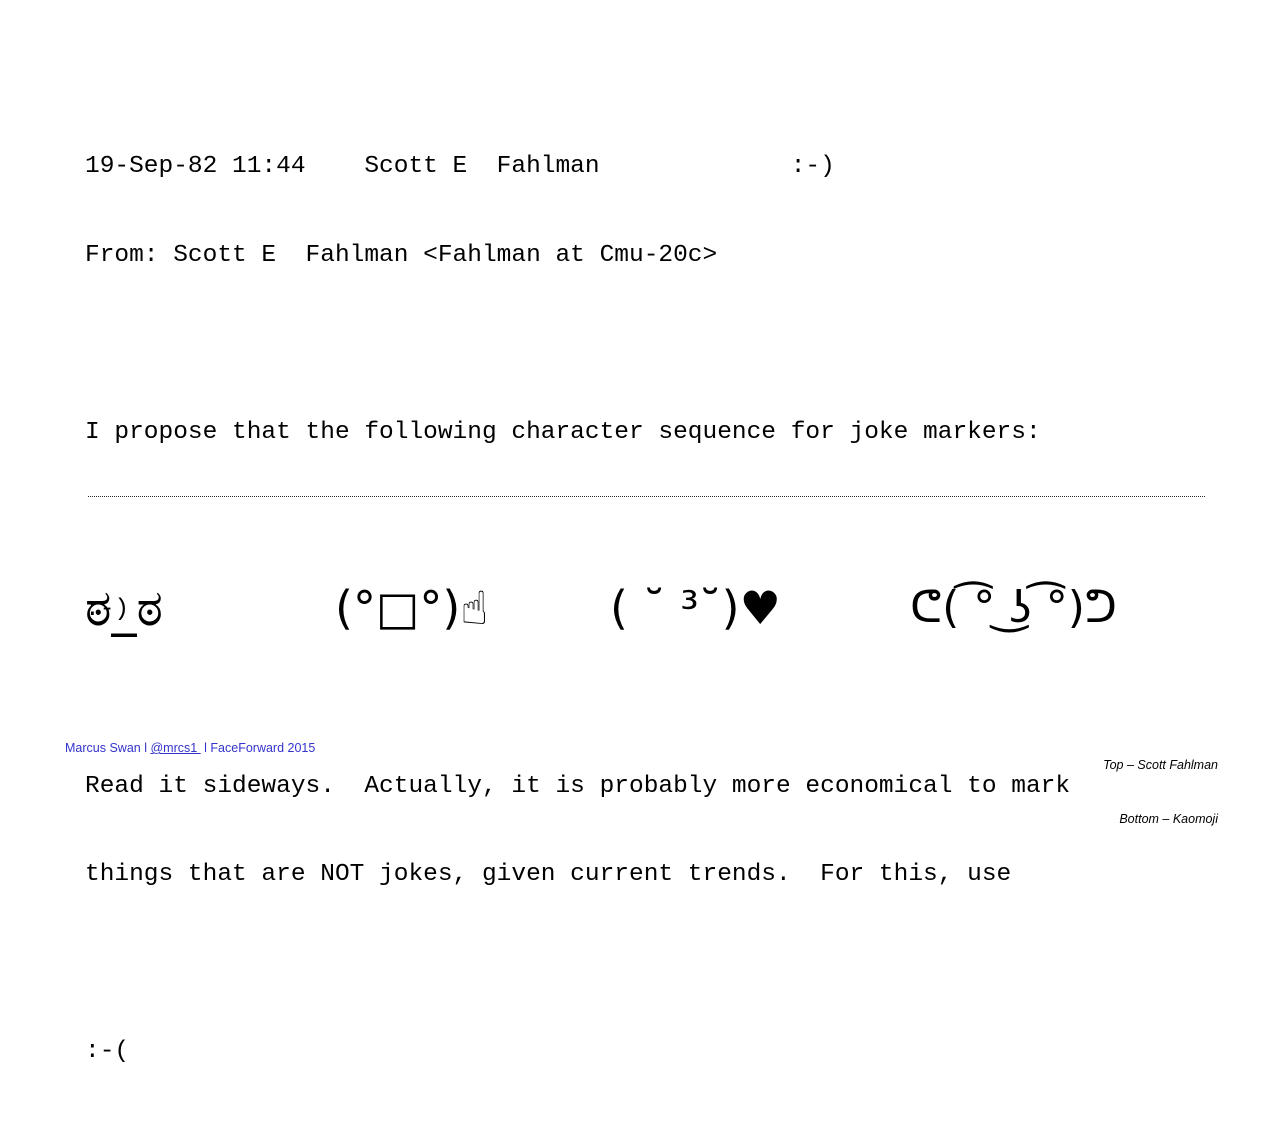 This screenshot has width=1280, height=1126. What do you see at coordinates (1160, 792) in the screenshot?
I see `source-attribution: Top – Scott Fahlman Bottom – Kaomoji` at bounding box center [1160, 792].